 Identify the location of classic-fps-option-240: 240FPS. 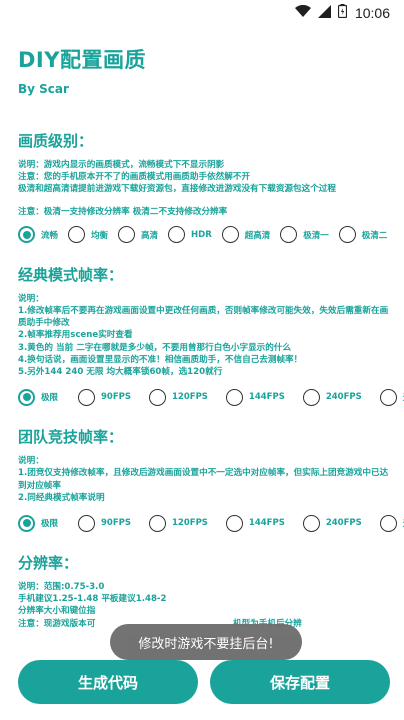
(332, 397).